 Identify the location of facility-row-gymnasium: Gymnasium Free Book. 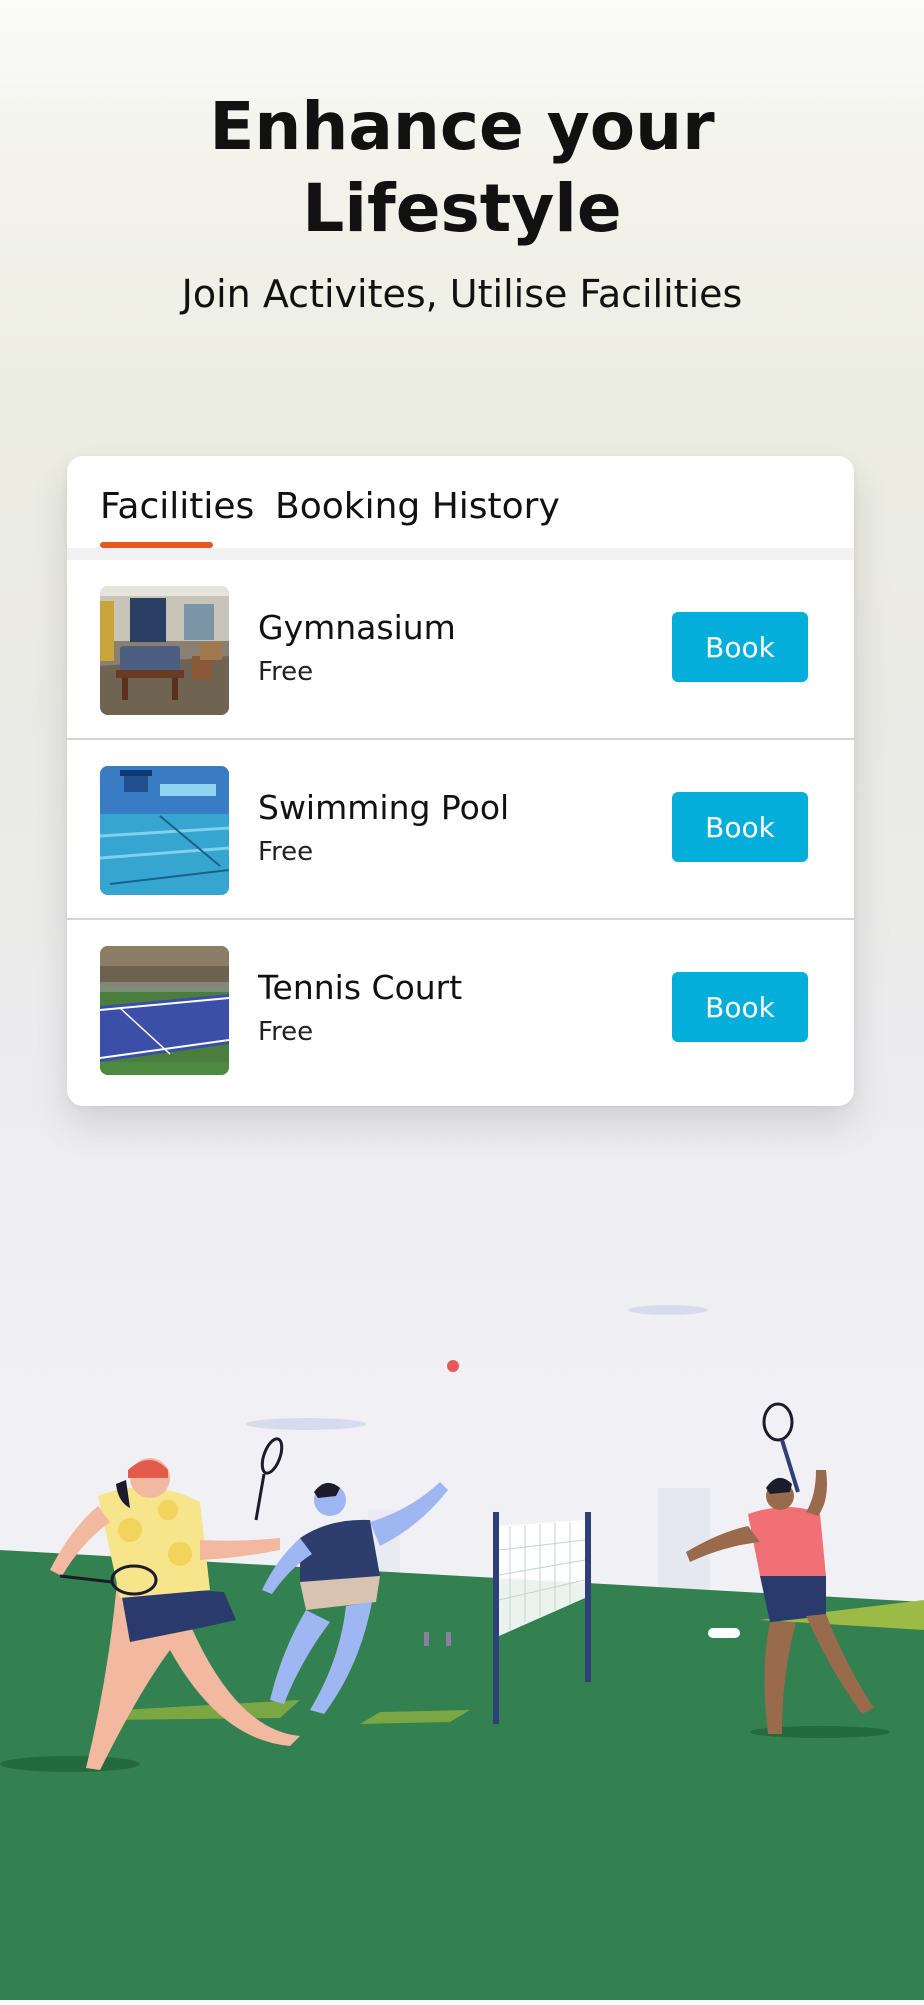
(460, 649).